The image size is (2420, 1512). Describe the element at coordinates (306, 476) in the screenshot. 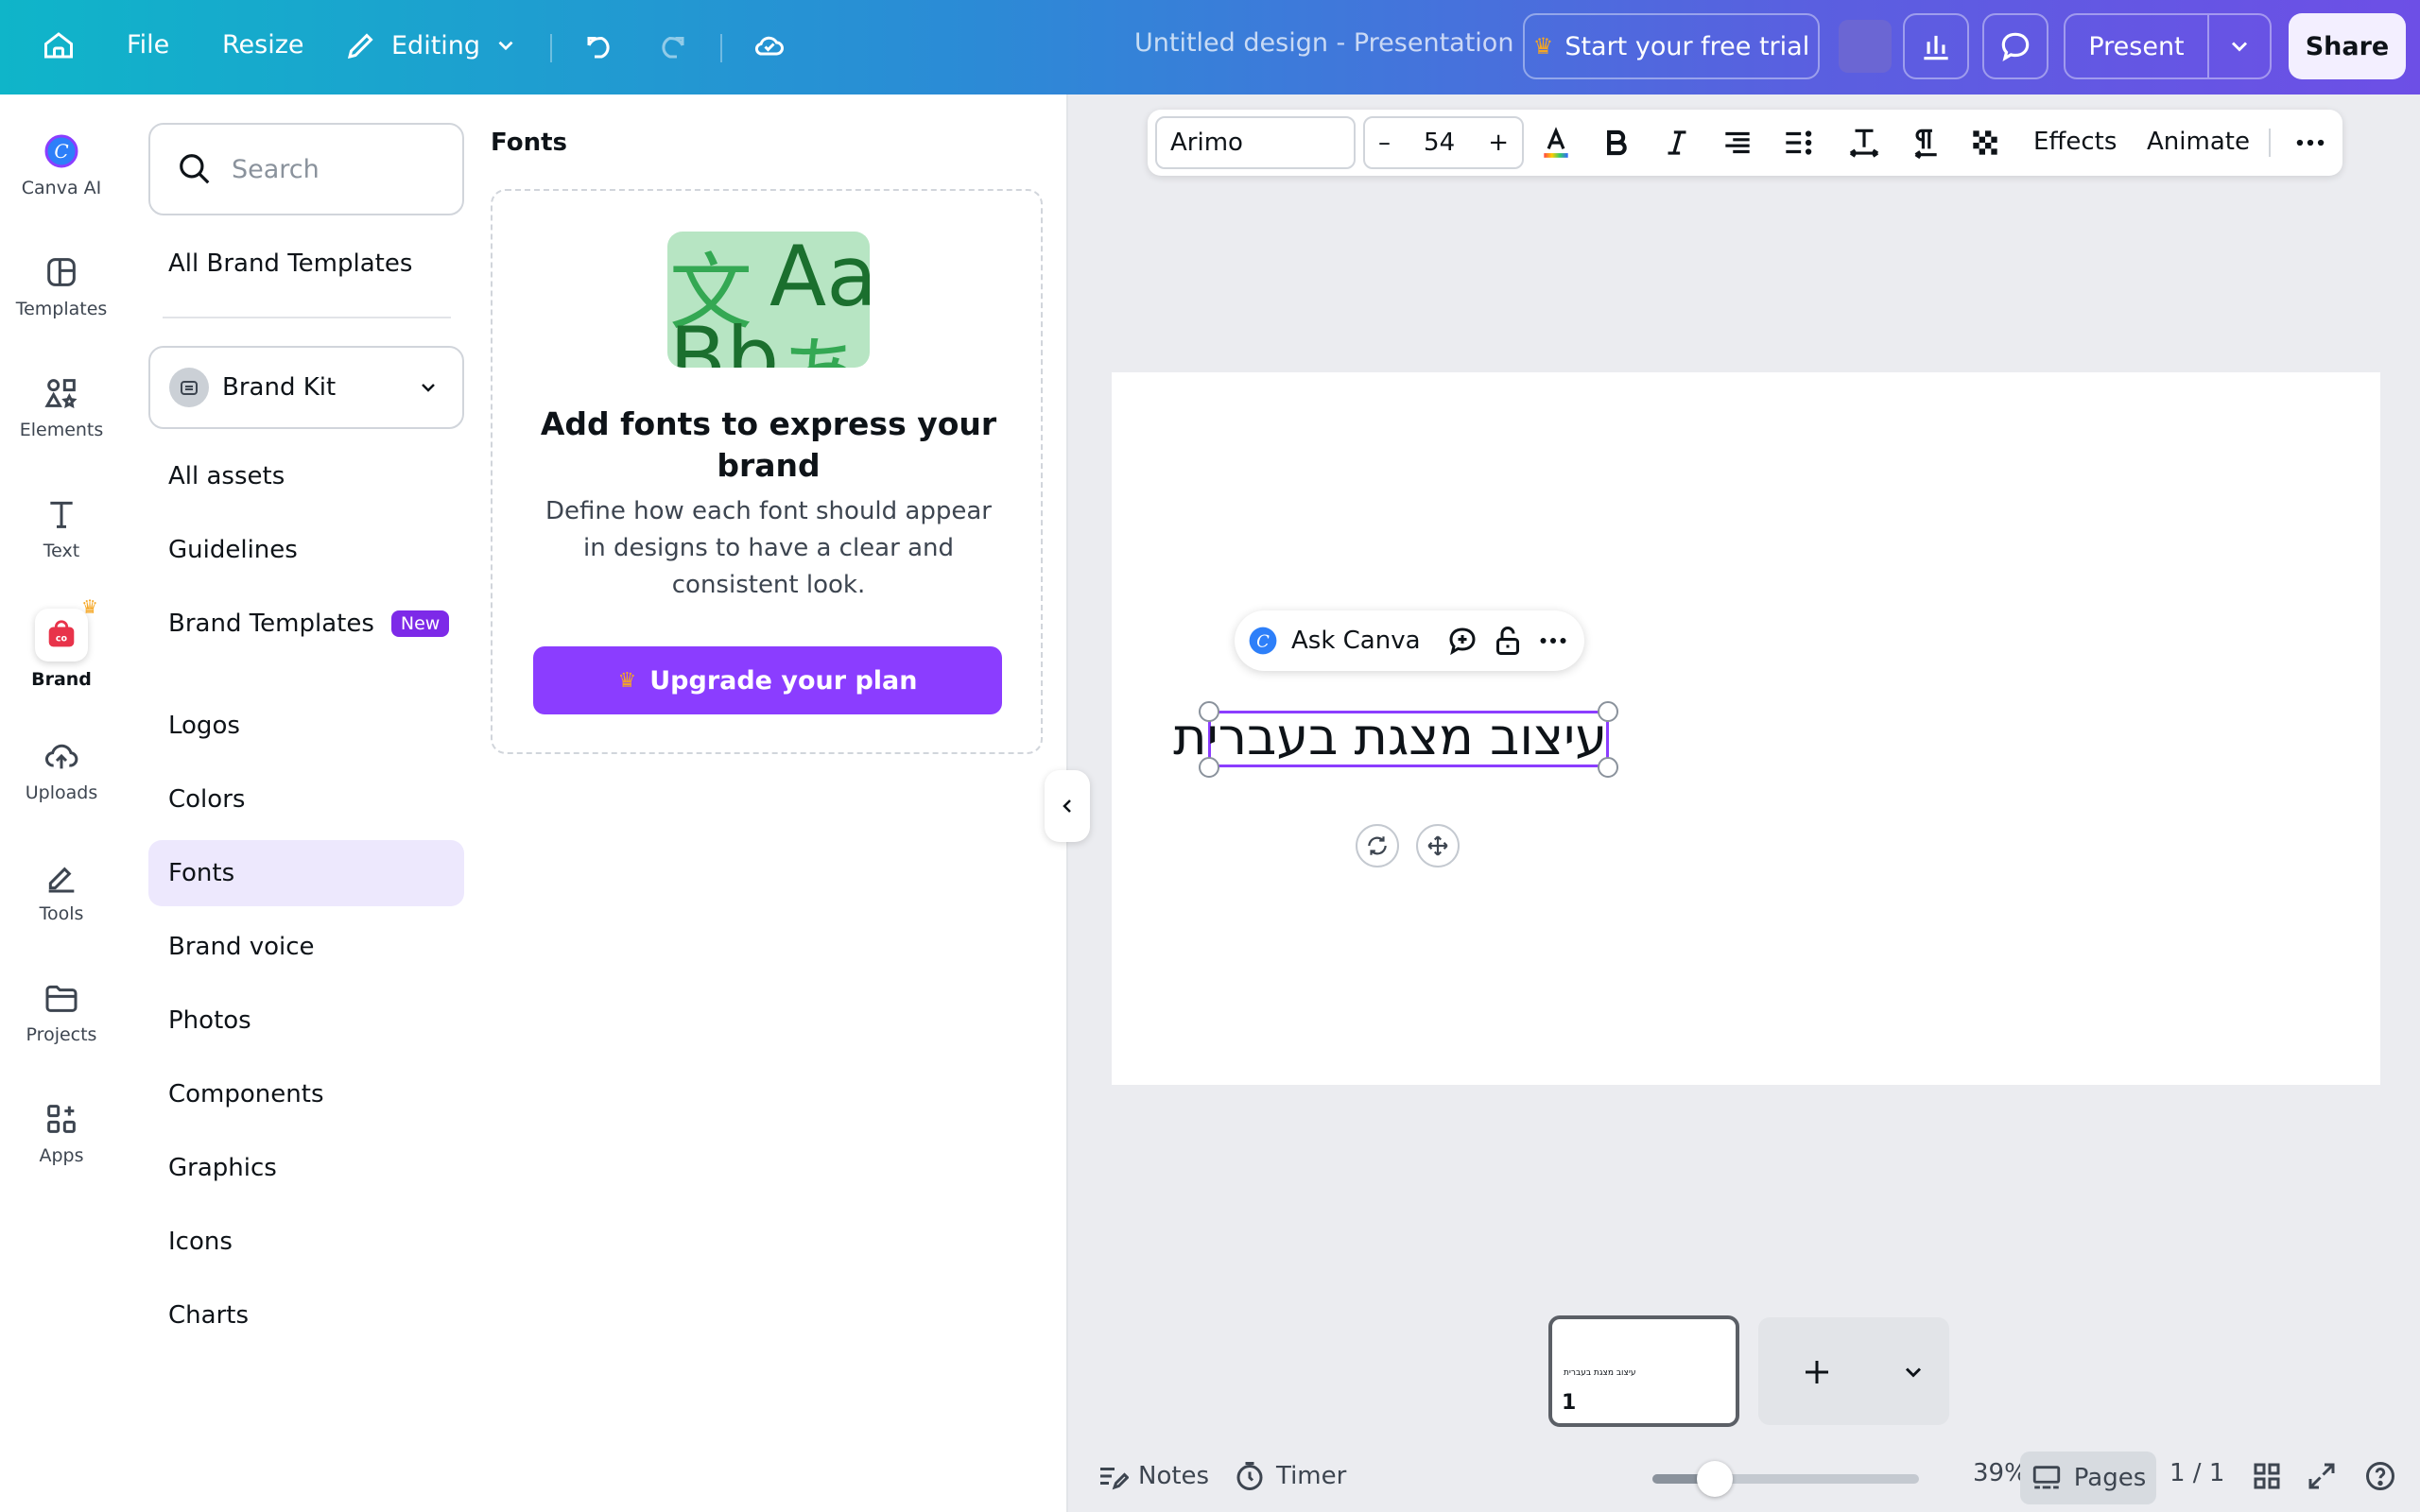

I see `nav-all-assets: All assets` at that location.